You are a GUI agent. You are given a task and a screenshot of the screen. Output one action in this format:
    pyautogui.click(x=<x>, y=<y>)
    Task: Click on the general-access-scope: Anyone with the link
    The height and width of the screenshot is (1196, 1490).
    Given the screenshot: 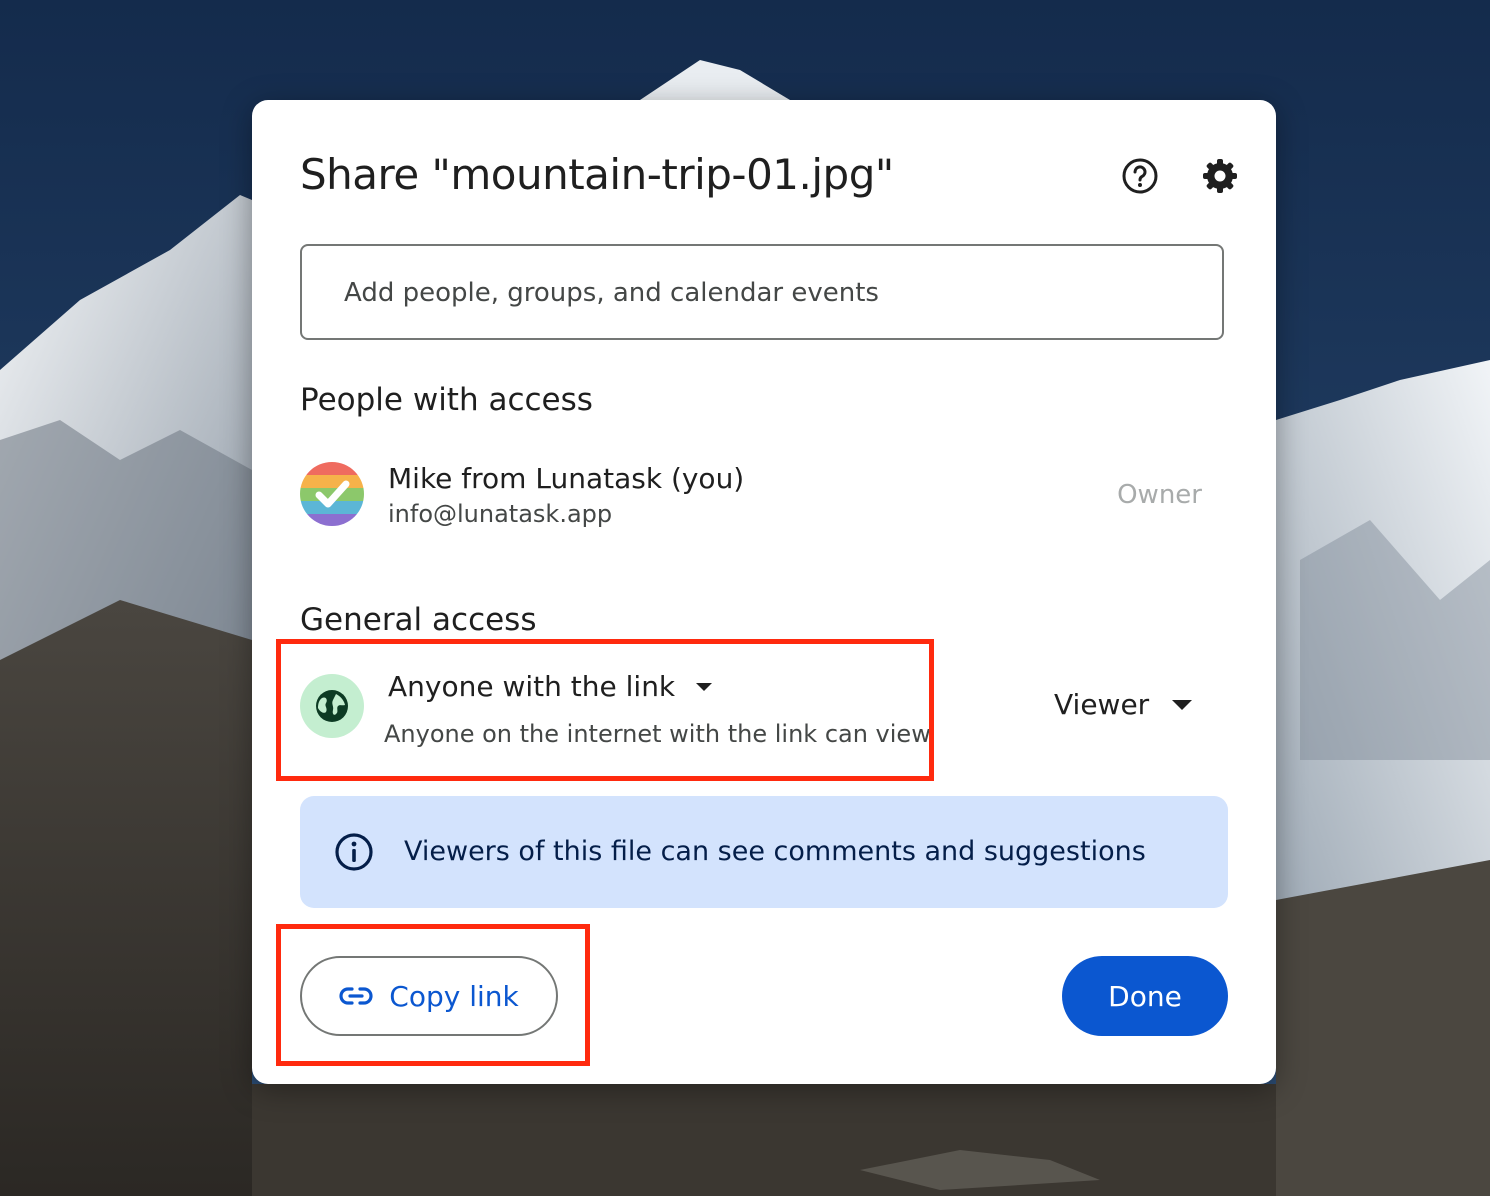 What is the action you would take?
    pyautogui.click(x=532, y=686)
    